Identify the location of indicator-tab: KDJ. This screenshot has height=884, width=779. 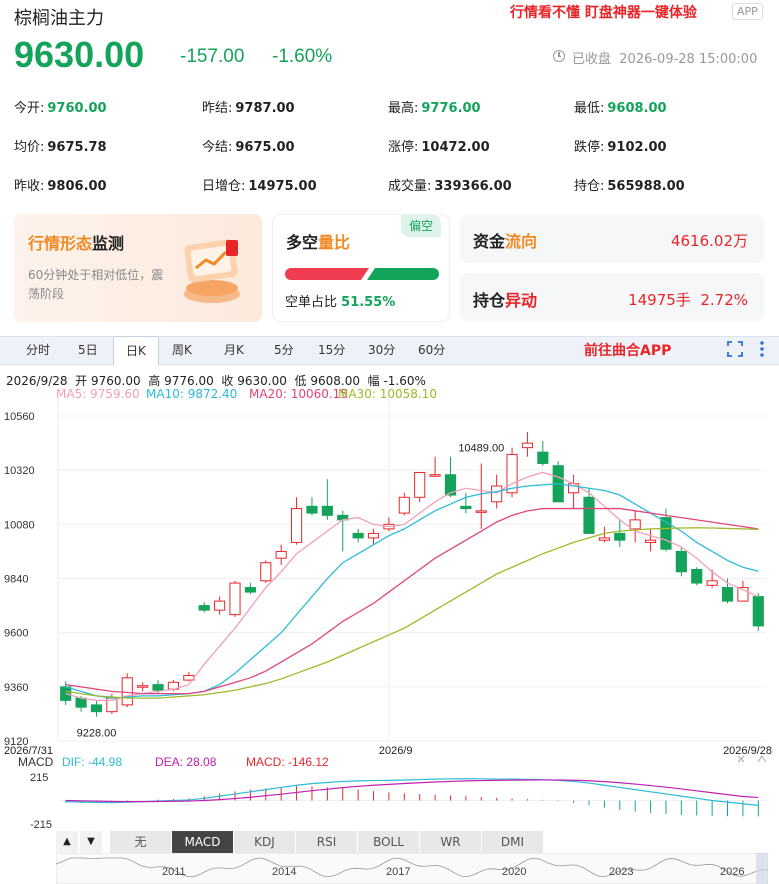
(265, 842).